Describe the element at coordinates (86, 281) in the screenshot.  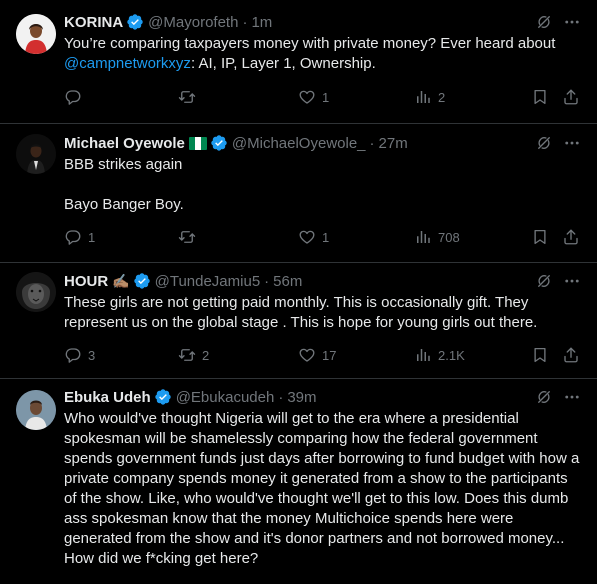
I see `display-name: HOUR` at that location.